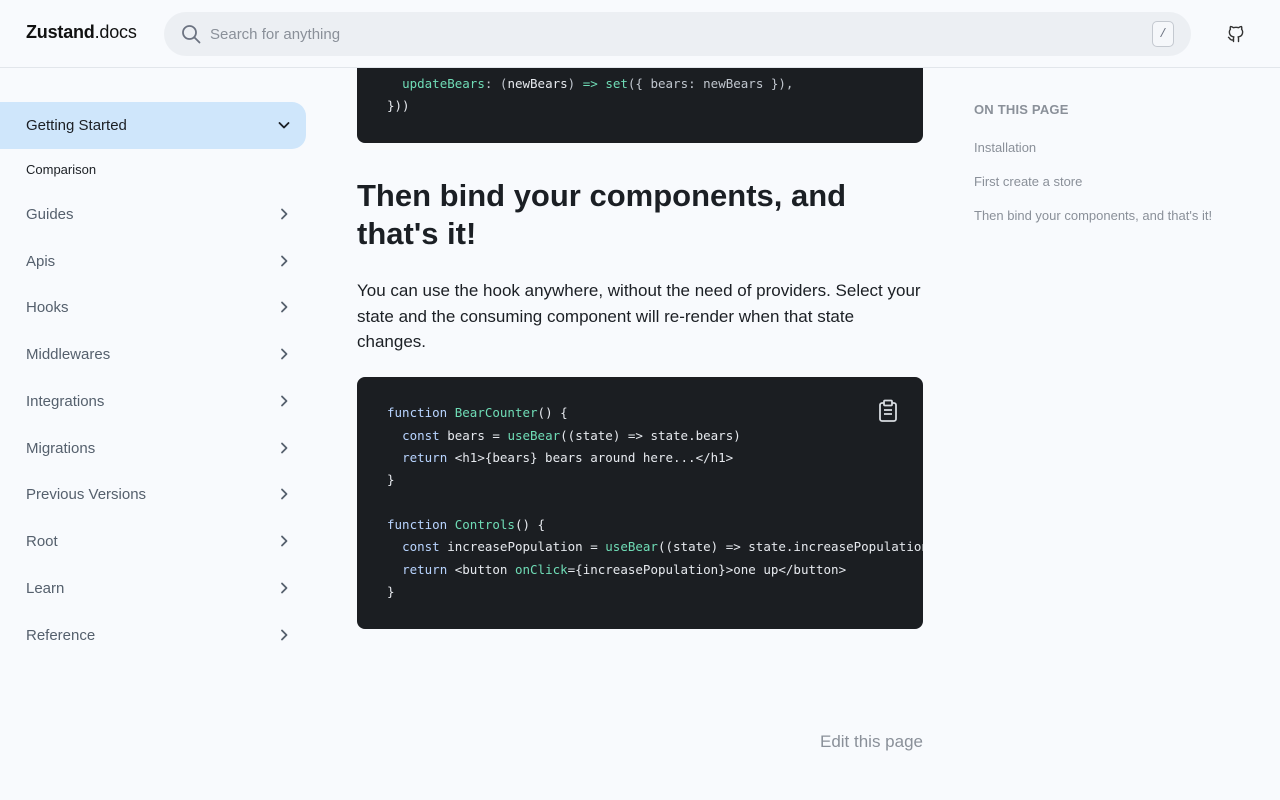 This screenshot has width=1280, height=800. Describe the element at coordinates (1163, 34) in the screenshot. I see `search-shortcut-key: /` at that location.